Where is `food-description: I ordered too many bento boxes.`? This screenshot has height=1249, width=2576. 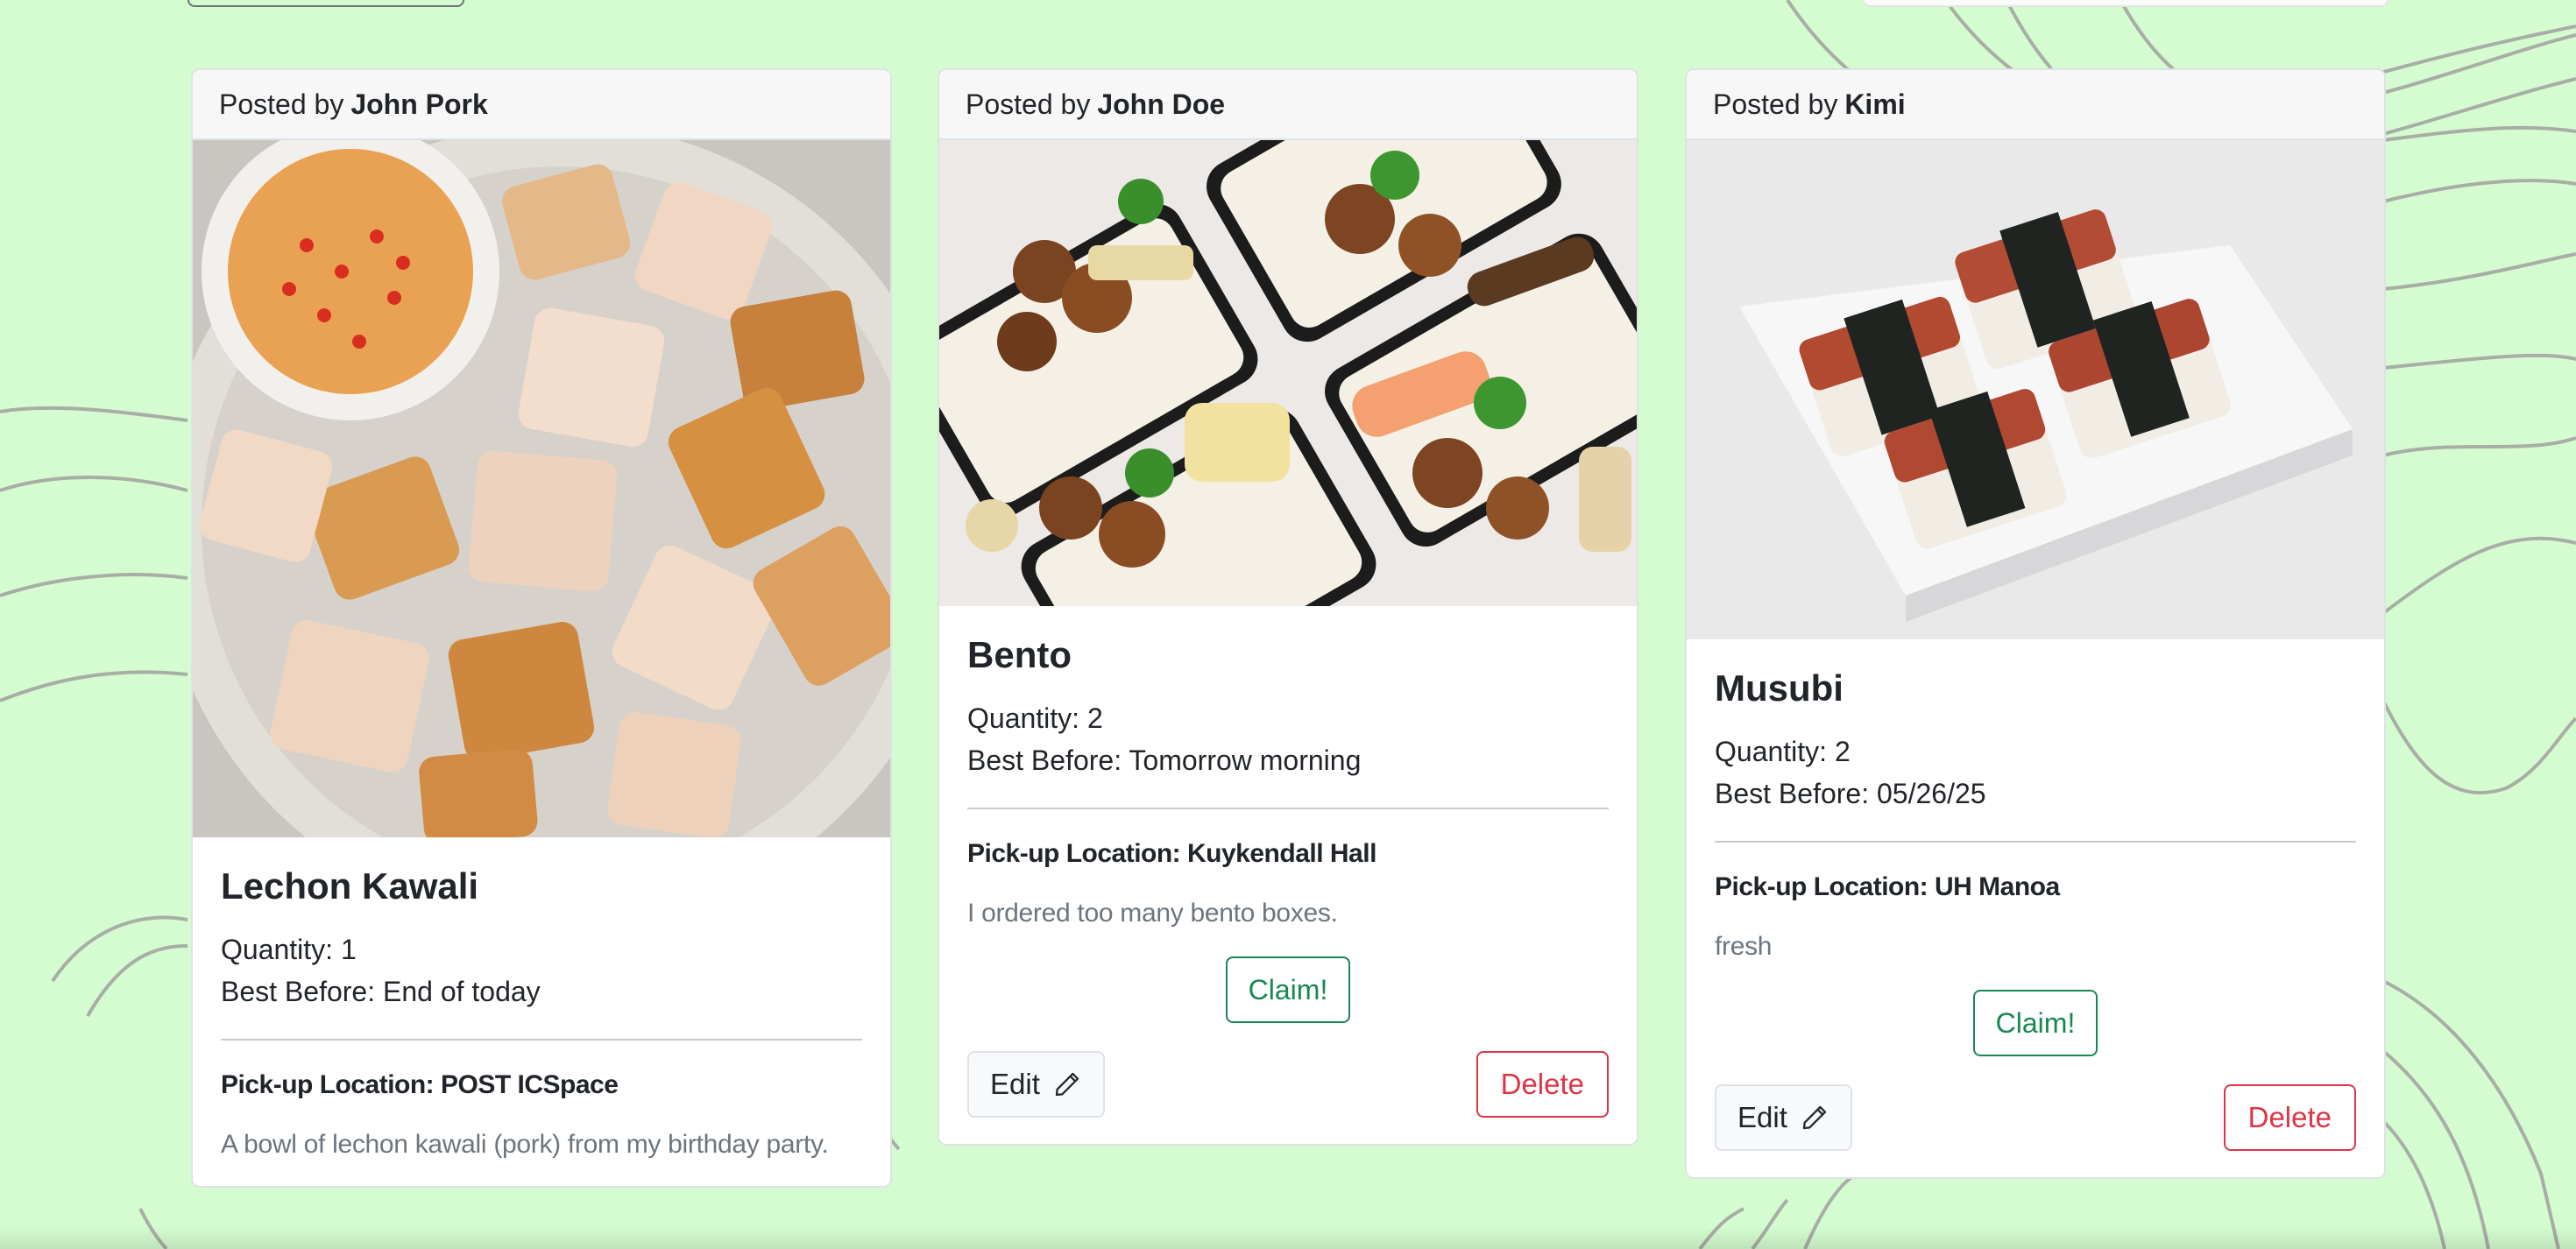
food-description: I ordered too many bento boxes. is located at coordinates (1152, 913).